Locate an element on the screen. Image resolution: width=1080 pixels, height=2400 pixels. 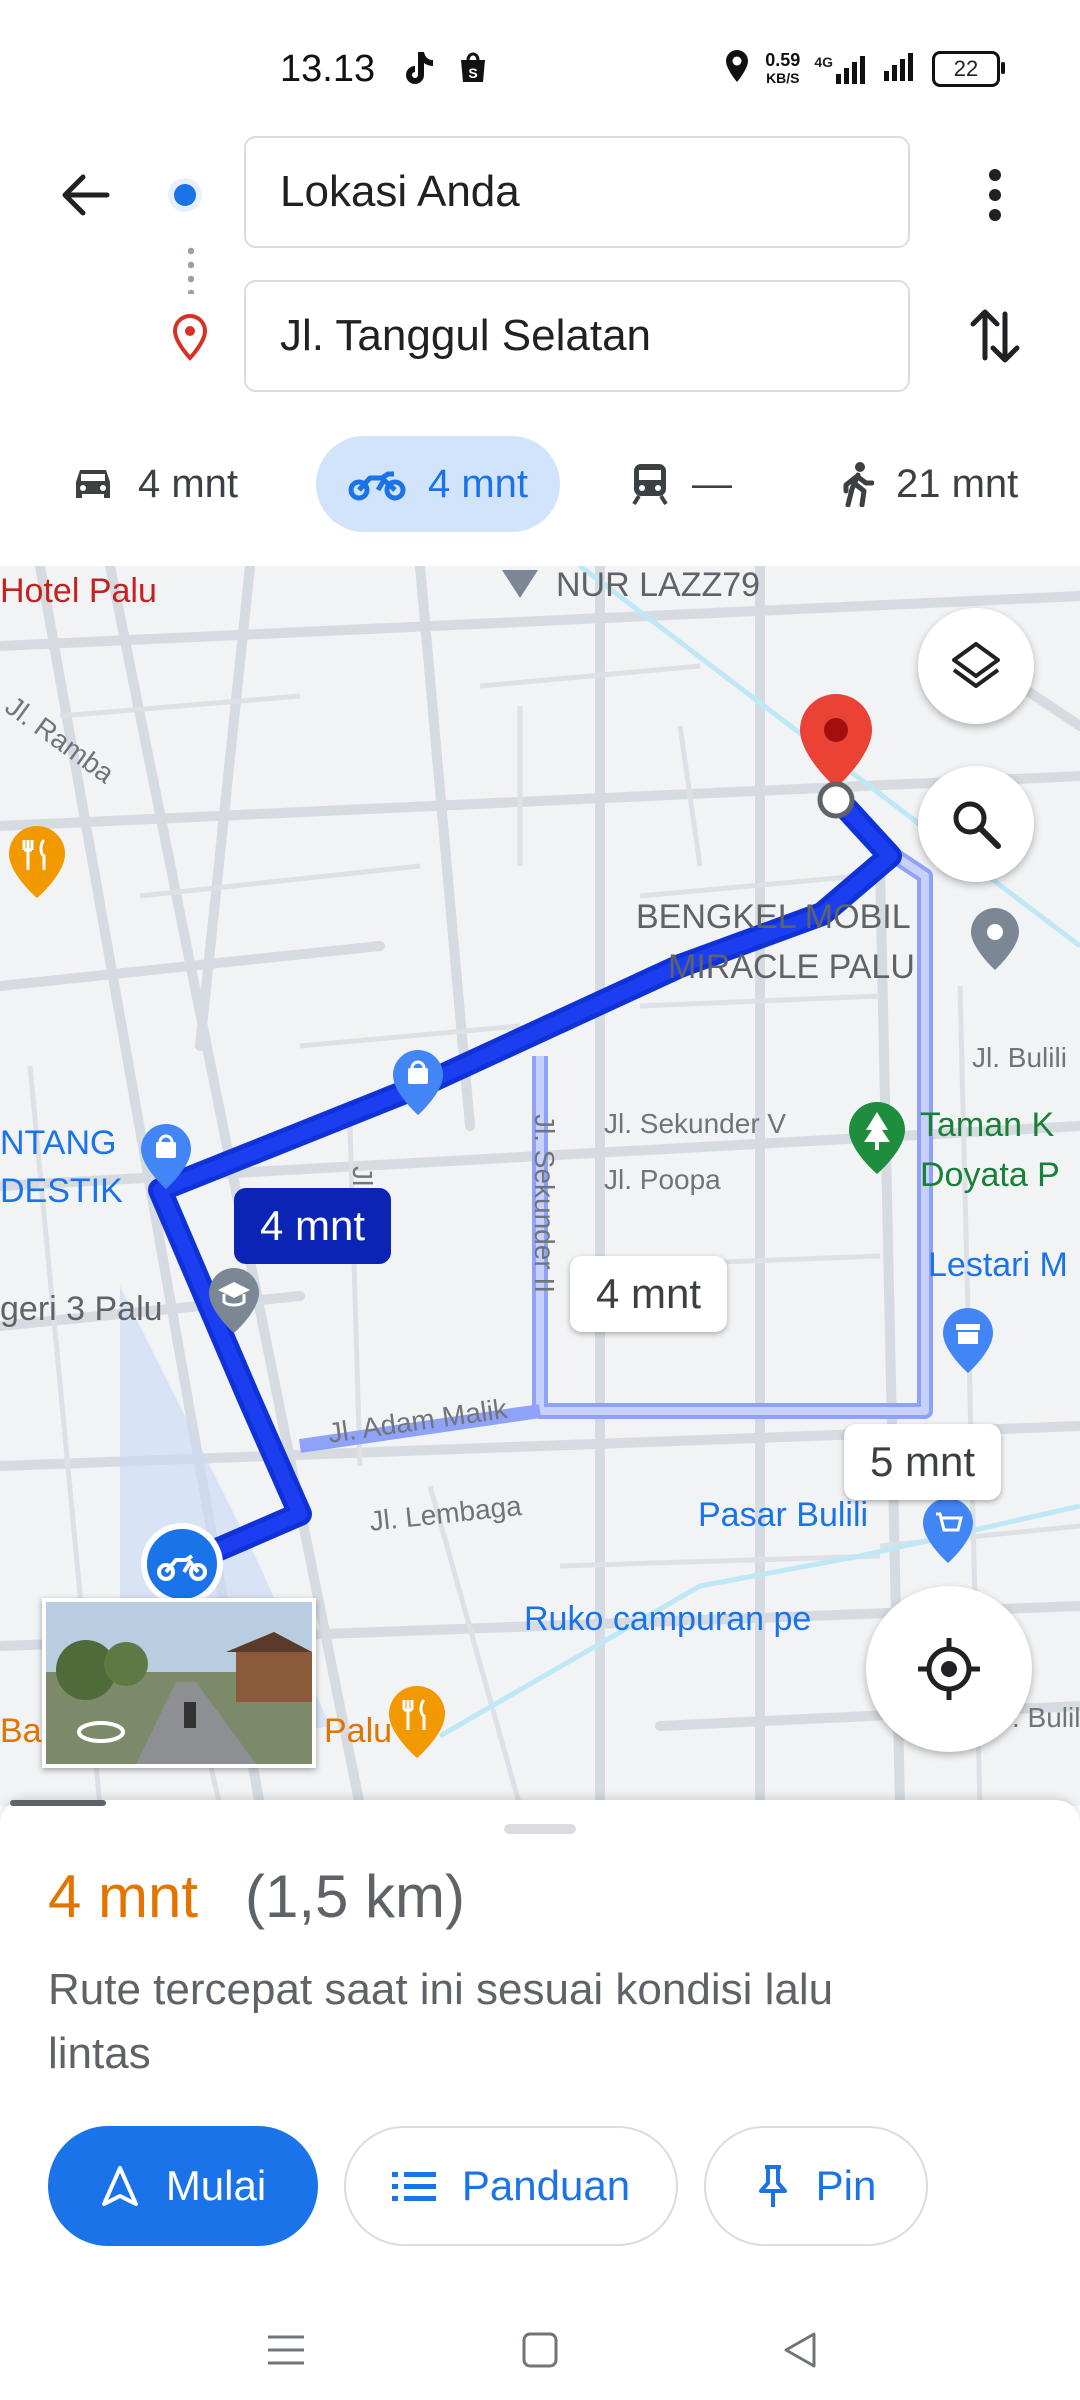
back-nav-button is located at coordinates (800, 2350).